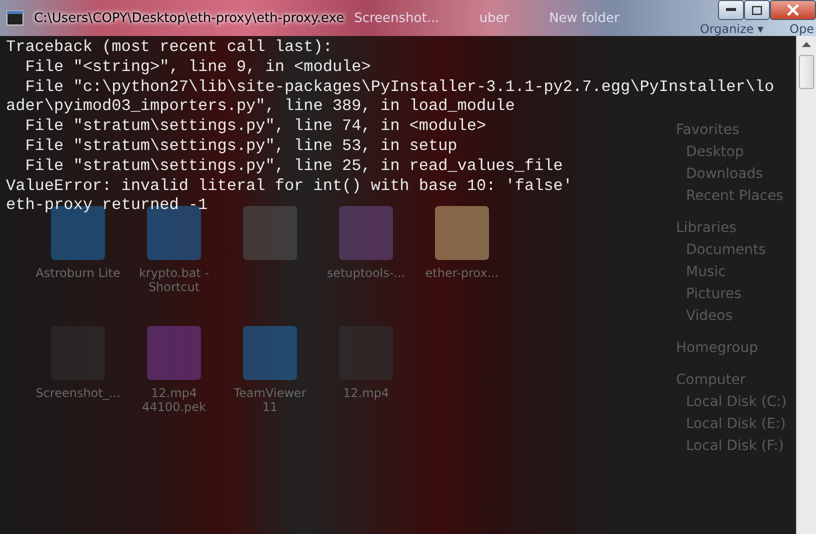  I want to click on nav-item: Downloads, so click(721, 174).